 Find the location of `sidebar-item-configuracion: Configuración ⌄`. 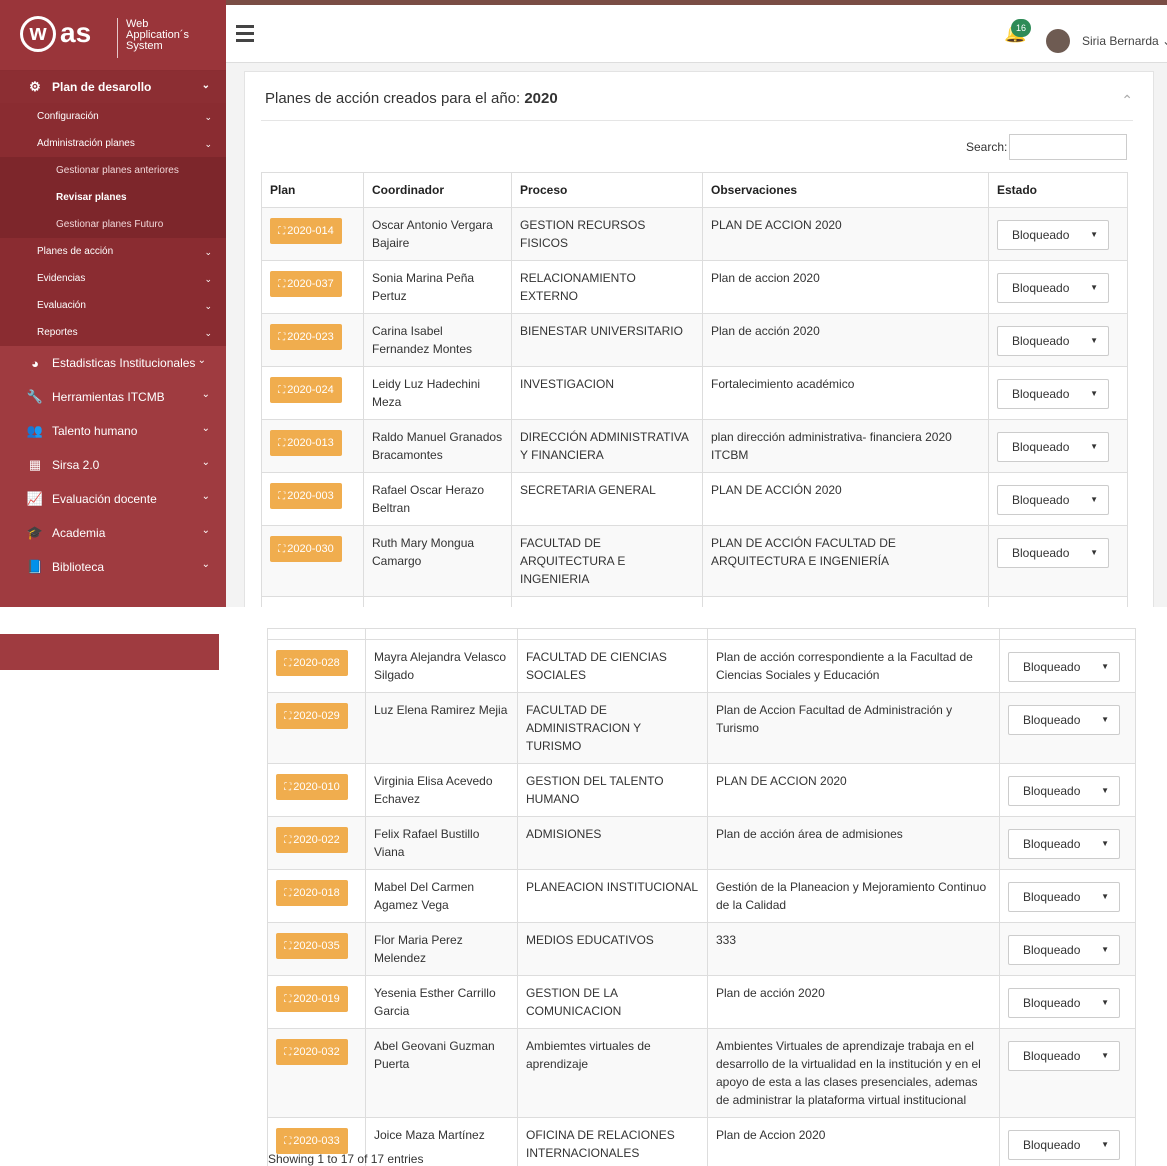

sidebar-item-configuracion: Configuración ⌄ is located at coordinates (113, 116).